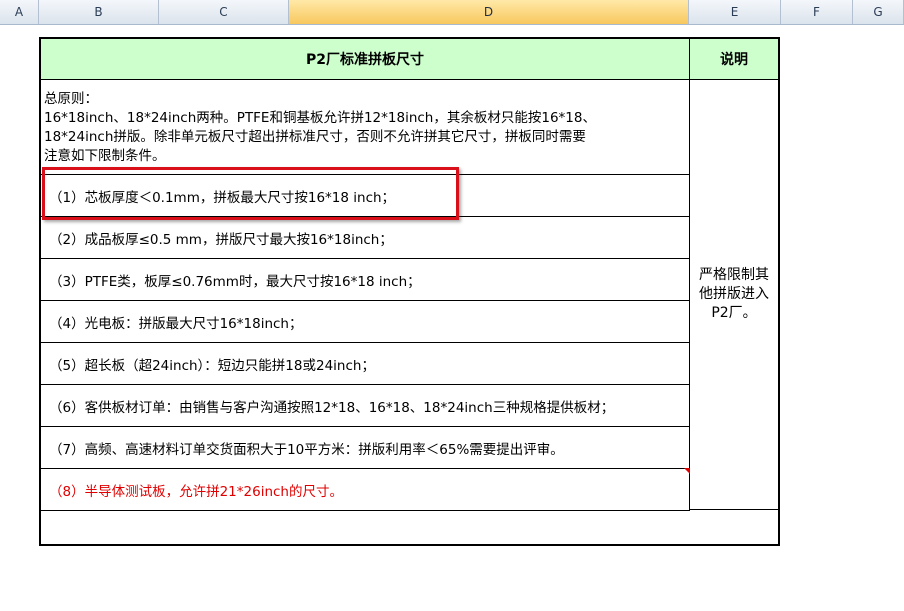 The height and width of the screenshot is (611, 904). What do you see at coordinates (365, 490) in the screenshot?
I see `rule-row-8: （8）半导体测试板，允许拼21*26inch的尺寸。` at bounding box center [365, 490].